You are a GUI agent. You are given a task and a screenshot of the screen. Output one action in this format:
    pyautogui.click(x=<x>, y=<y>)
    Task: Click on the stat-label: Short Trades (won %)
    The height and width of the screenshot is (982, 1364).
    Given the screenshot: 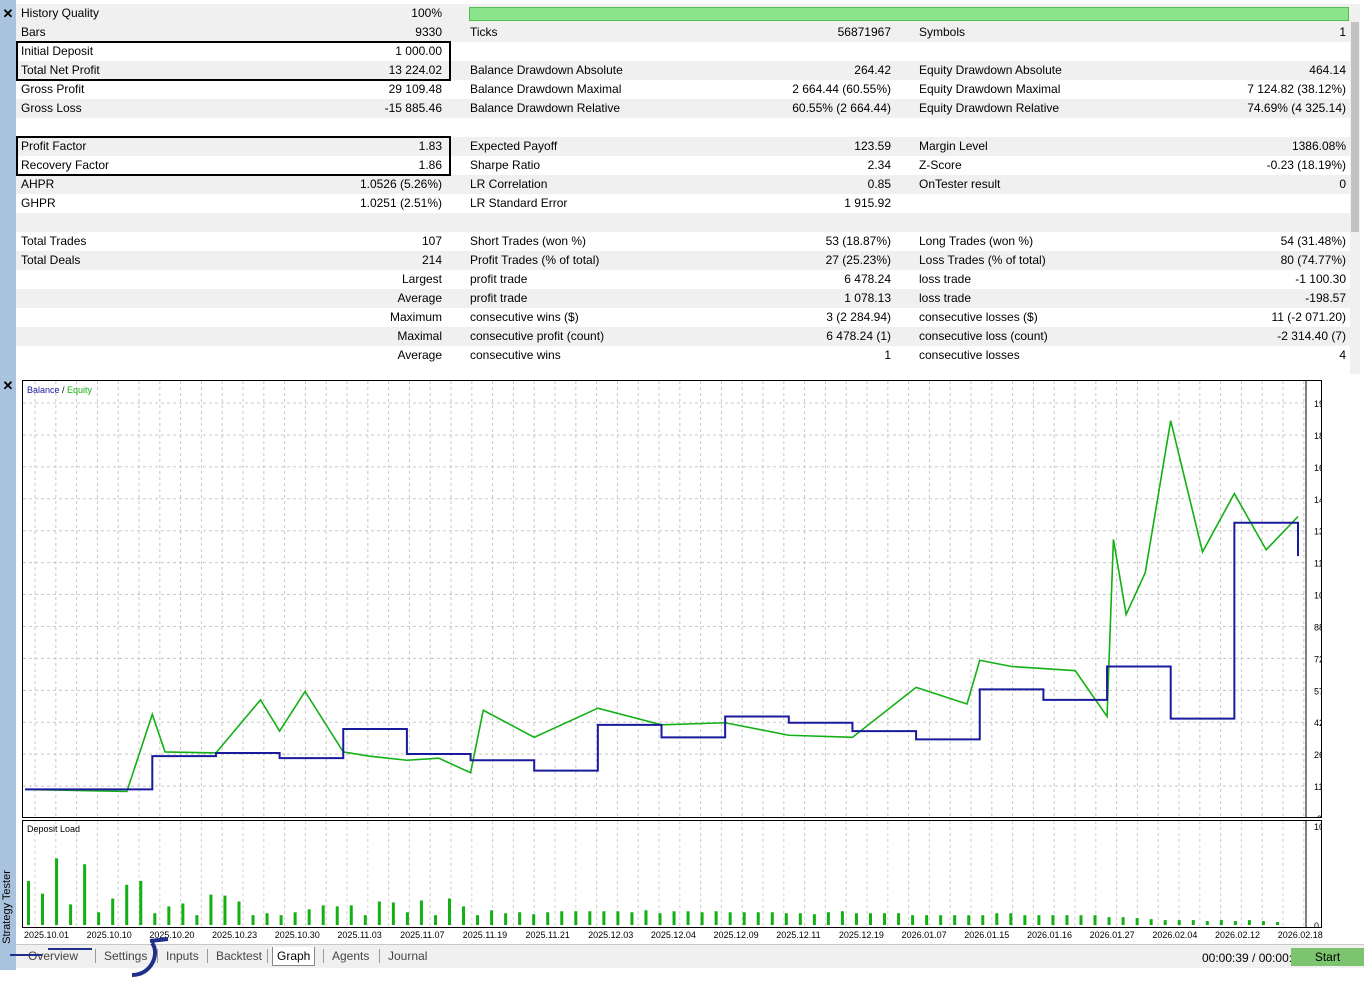 What is the action you would take?
    pyautogui.click(x=528, y=241)
    